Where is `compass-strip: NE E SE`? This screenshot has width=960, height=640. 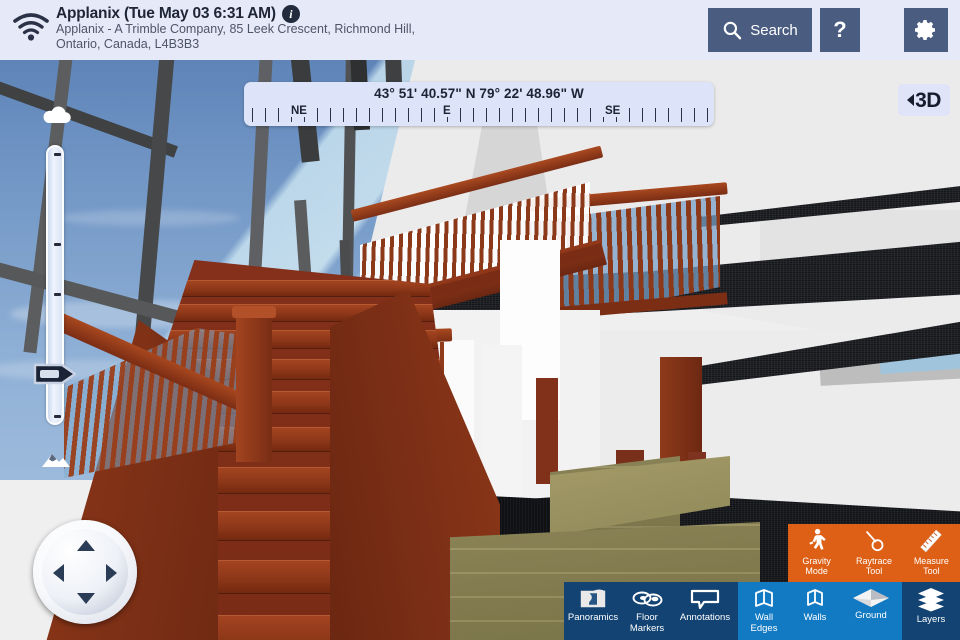 compass-strip: NE E SE is located at coordinates (479, 114).